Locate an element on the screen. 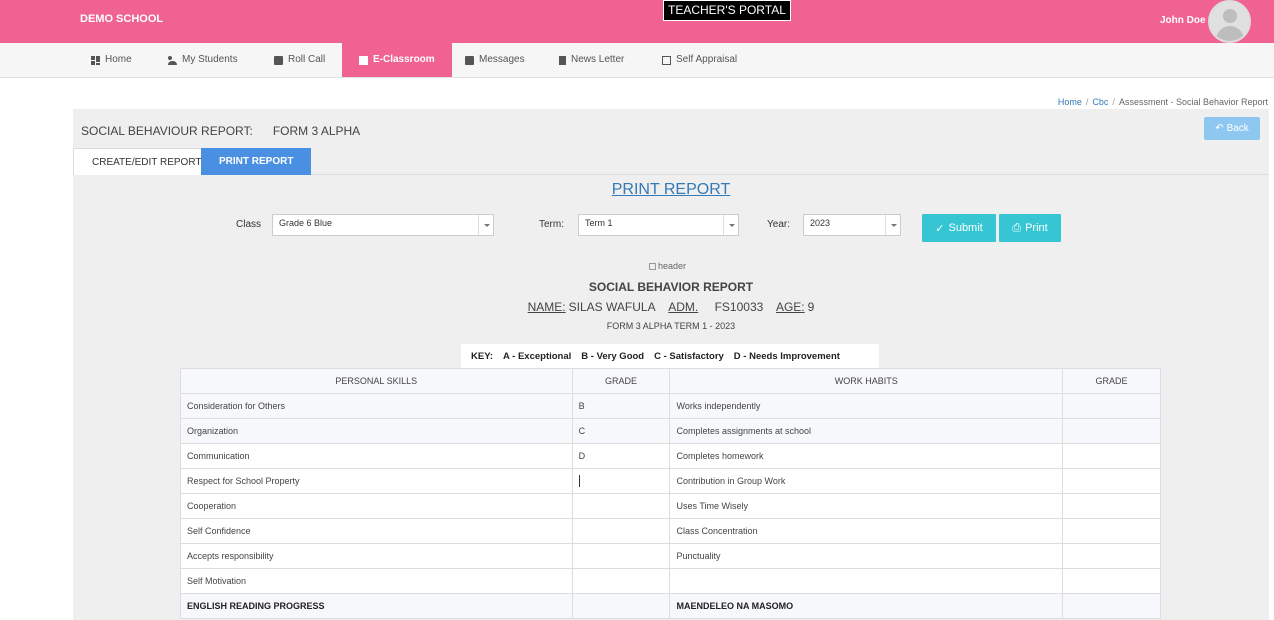 Image resolution: width=1274 pixels, height=620 pixels. table-row: Communication D Completes homework is located at coordinates (670, 456).